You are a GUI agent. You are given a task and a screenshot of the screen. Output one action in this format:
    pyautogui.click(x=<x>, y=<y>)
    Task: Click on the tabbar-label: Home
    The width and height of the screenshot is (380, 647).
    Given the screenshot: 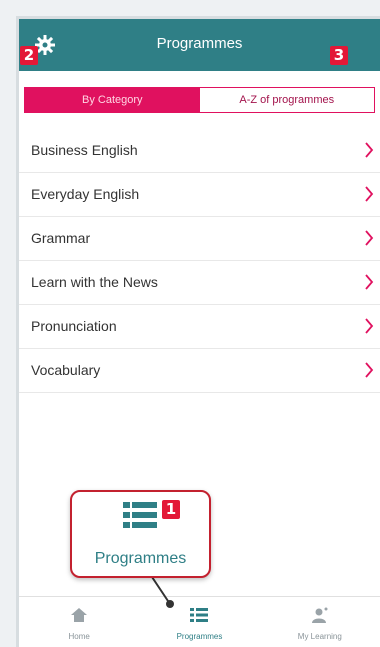 What is the action you would take?
    pyautogui.click(x=79, y=636)
    